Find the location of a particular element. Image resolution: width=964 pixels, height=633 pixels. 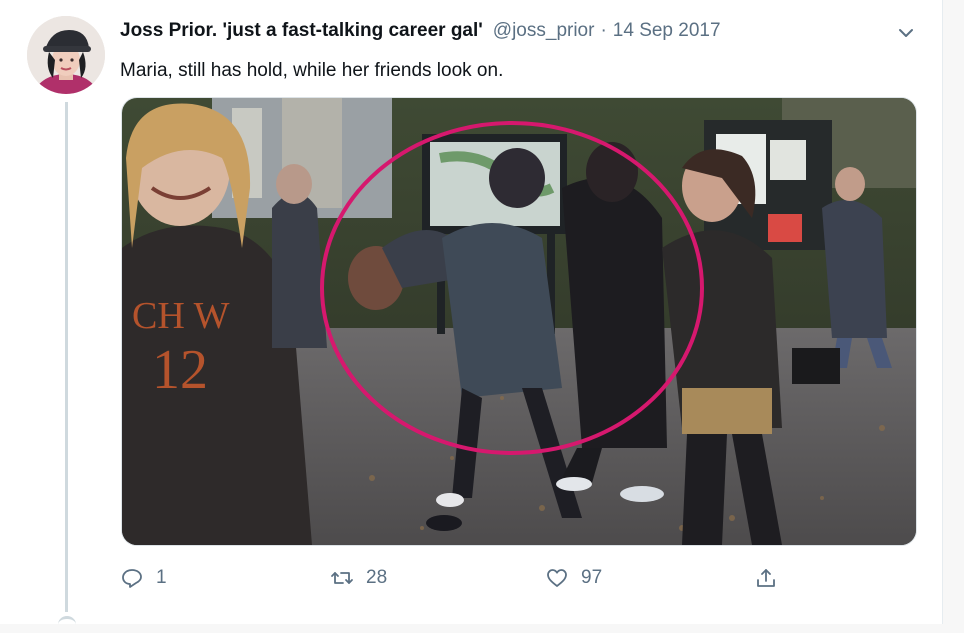

like-button: 97 is located at coordinates (573, 578).